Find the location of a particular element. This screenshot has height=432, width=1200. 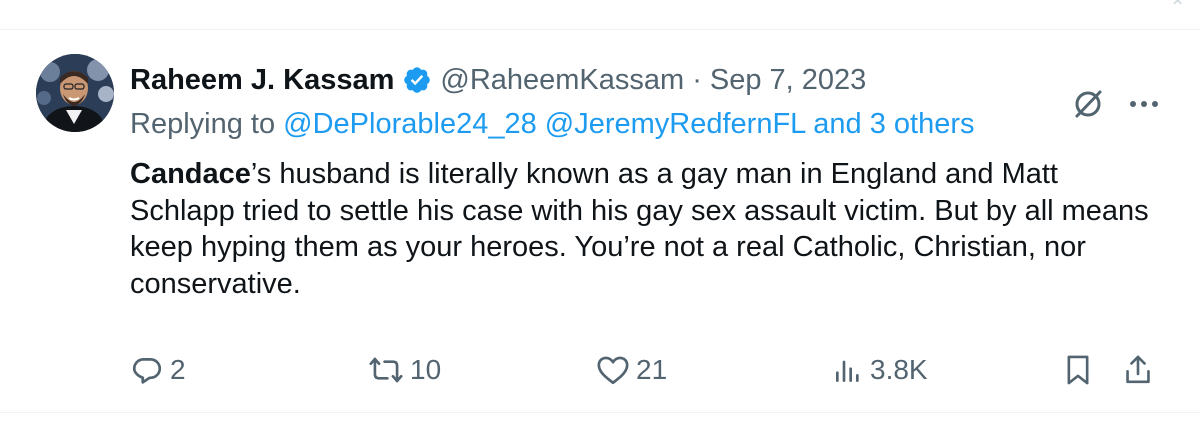

reply-count: 2 is located at coordinates (178, 369).